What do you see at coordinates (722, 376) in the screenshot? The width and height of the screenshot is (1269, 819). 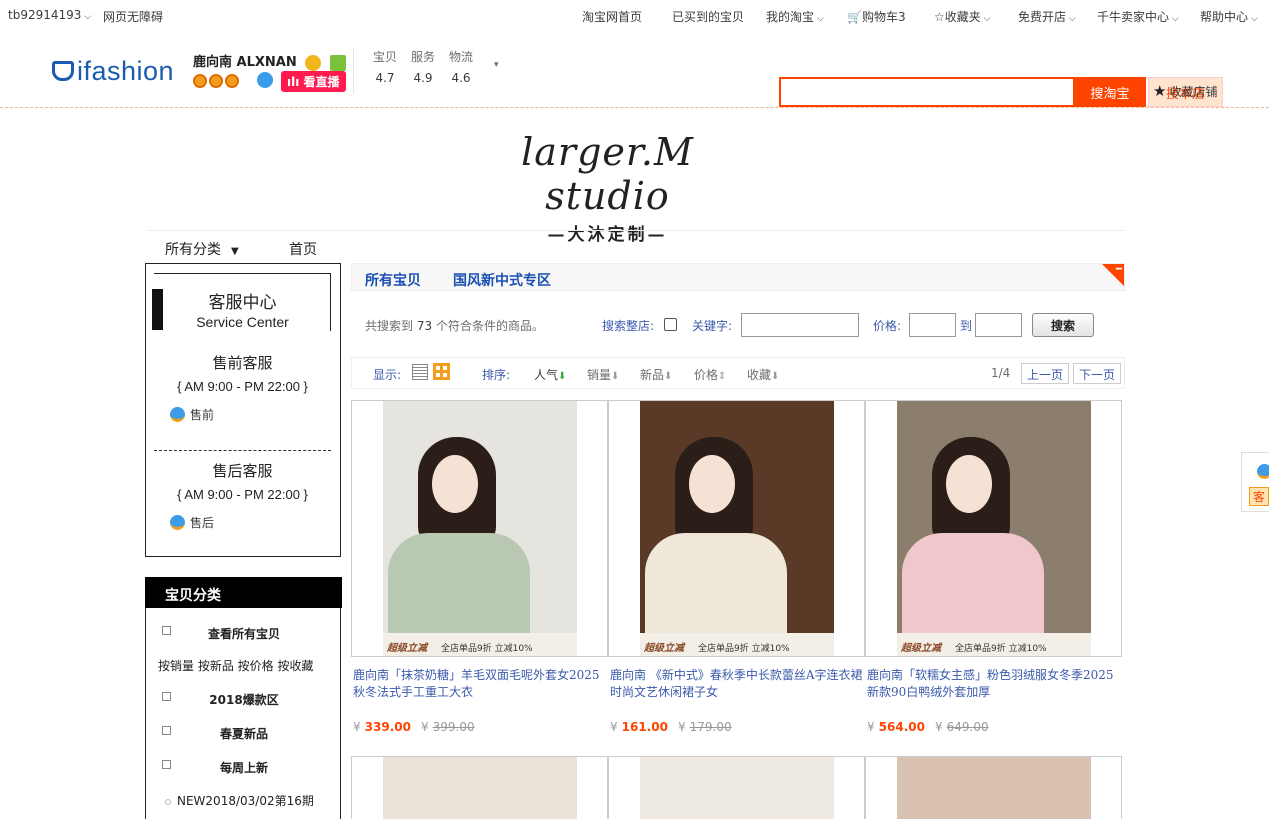 I see `arrow-updown-icon: ⇕` at bounding box center [722, 376].